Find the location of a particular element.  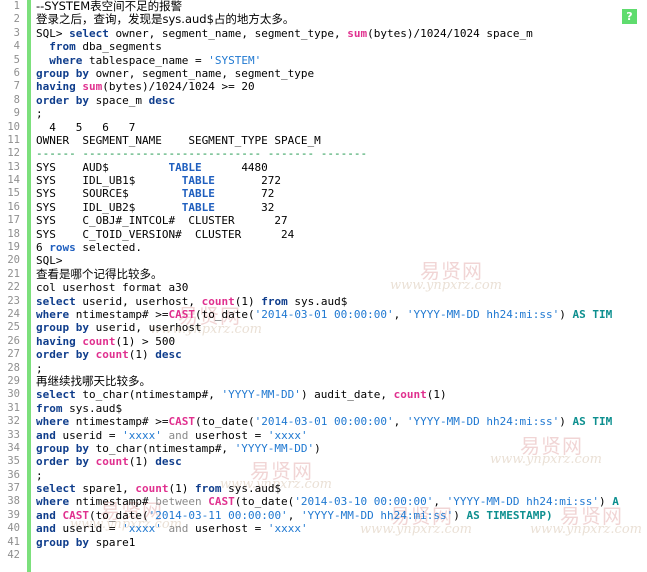

code-line: SYS C_TOID_VERSION# CLUSTER 24 is located at coordinates (341, 234).